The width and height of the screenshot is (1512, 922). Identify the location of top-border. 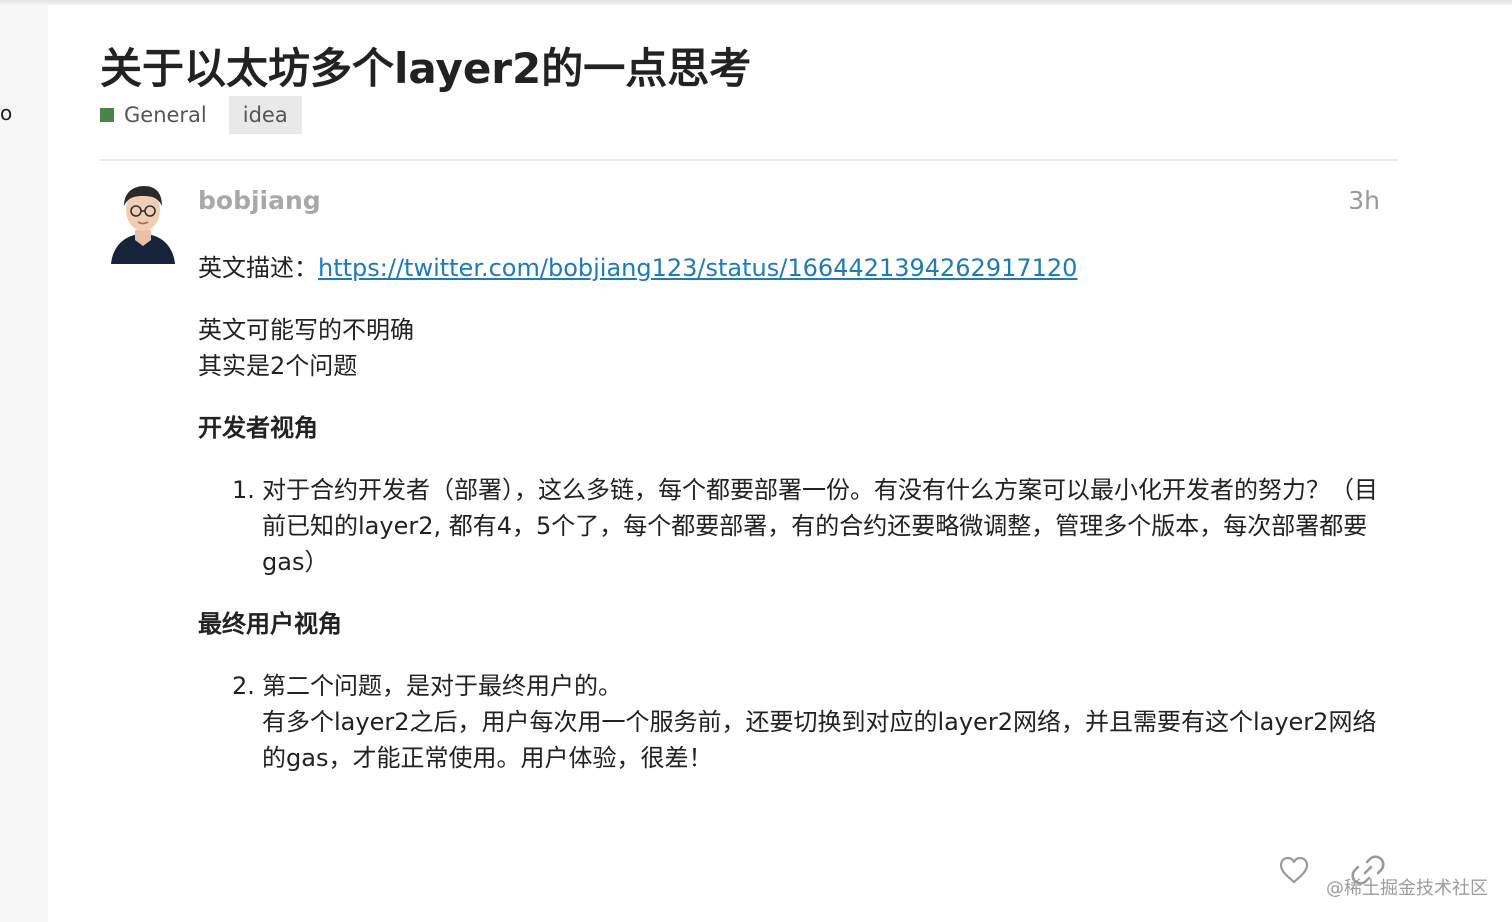
(756, 2).